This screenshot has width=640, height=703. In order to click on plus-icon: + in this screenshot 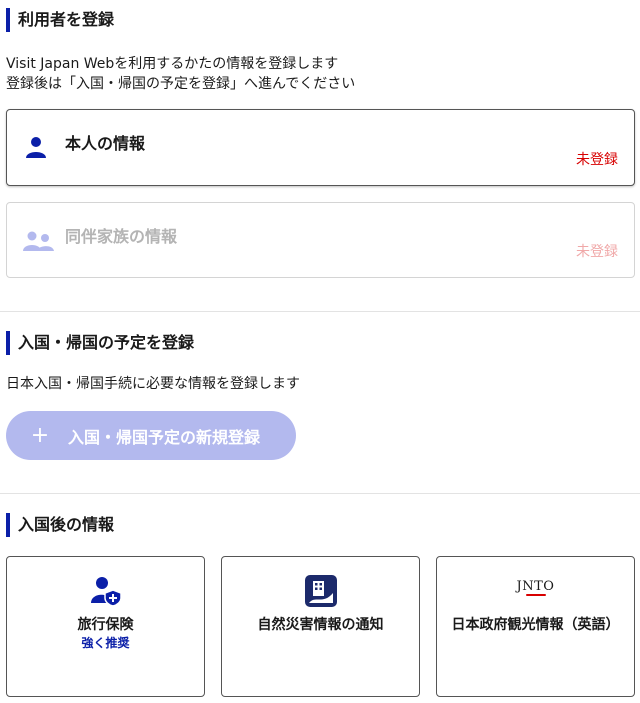, I will do `click(40, 435)`.